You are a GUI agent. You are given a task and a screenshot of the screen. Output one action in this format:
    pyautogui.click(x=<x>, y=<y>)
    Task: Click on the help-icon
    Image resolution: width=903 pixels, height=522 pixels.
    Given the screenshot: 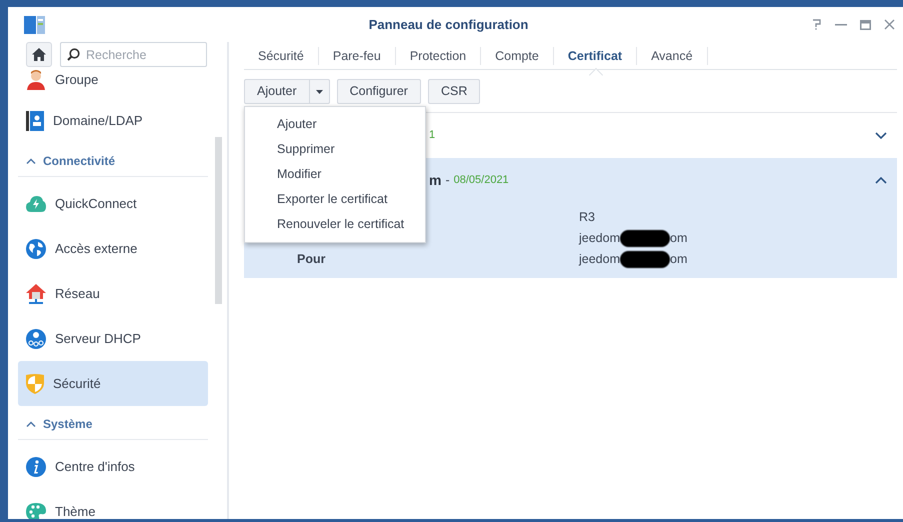 What is the action you would take?
    pyautogui.click(x=817, y=24)
    